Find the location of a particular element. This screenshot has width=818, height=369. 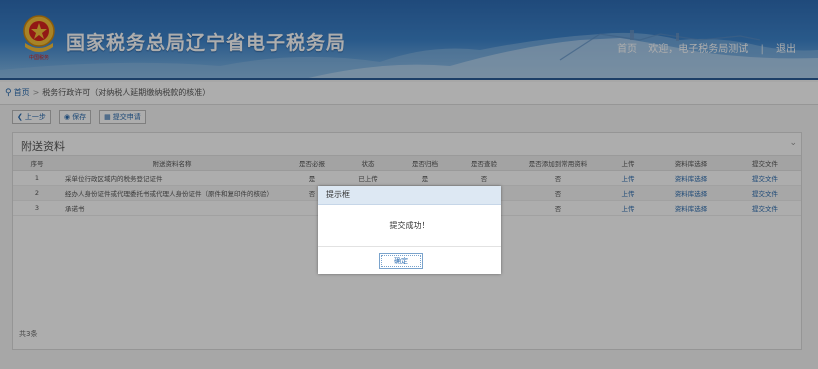

dialog-title: 提示框 is located at coordinates (409, 195).